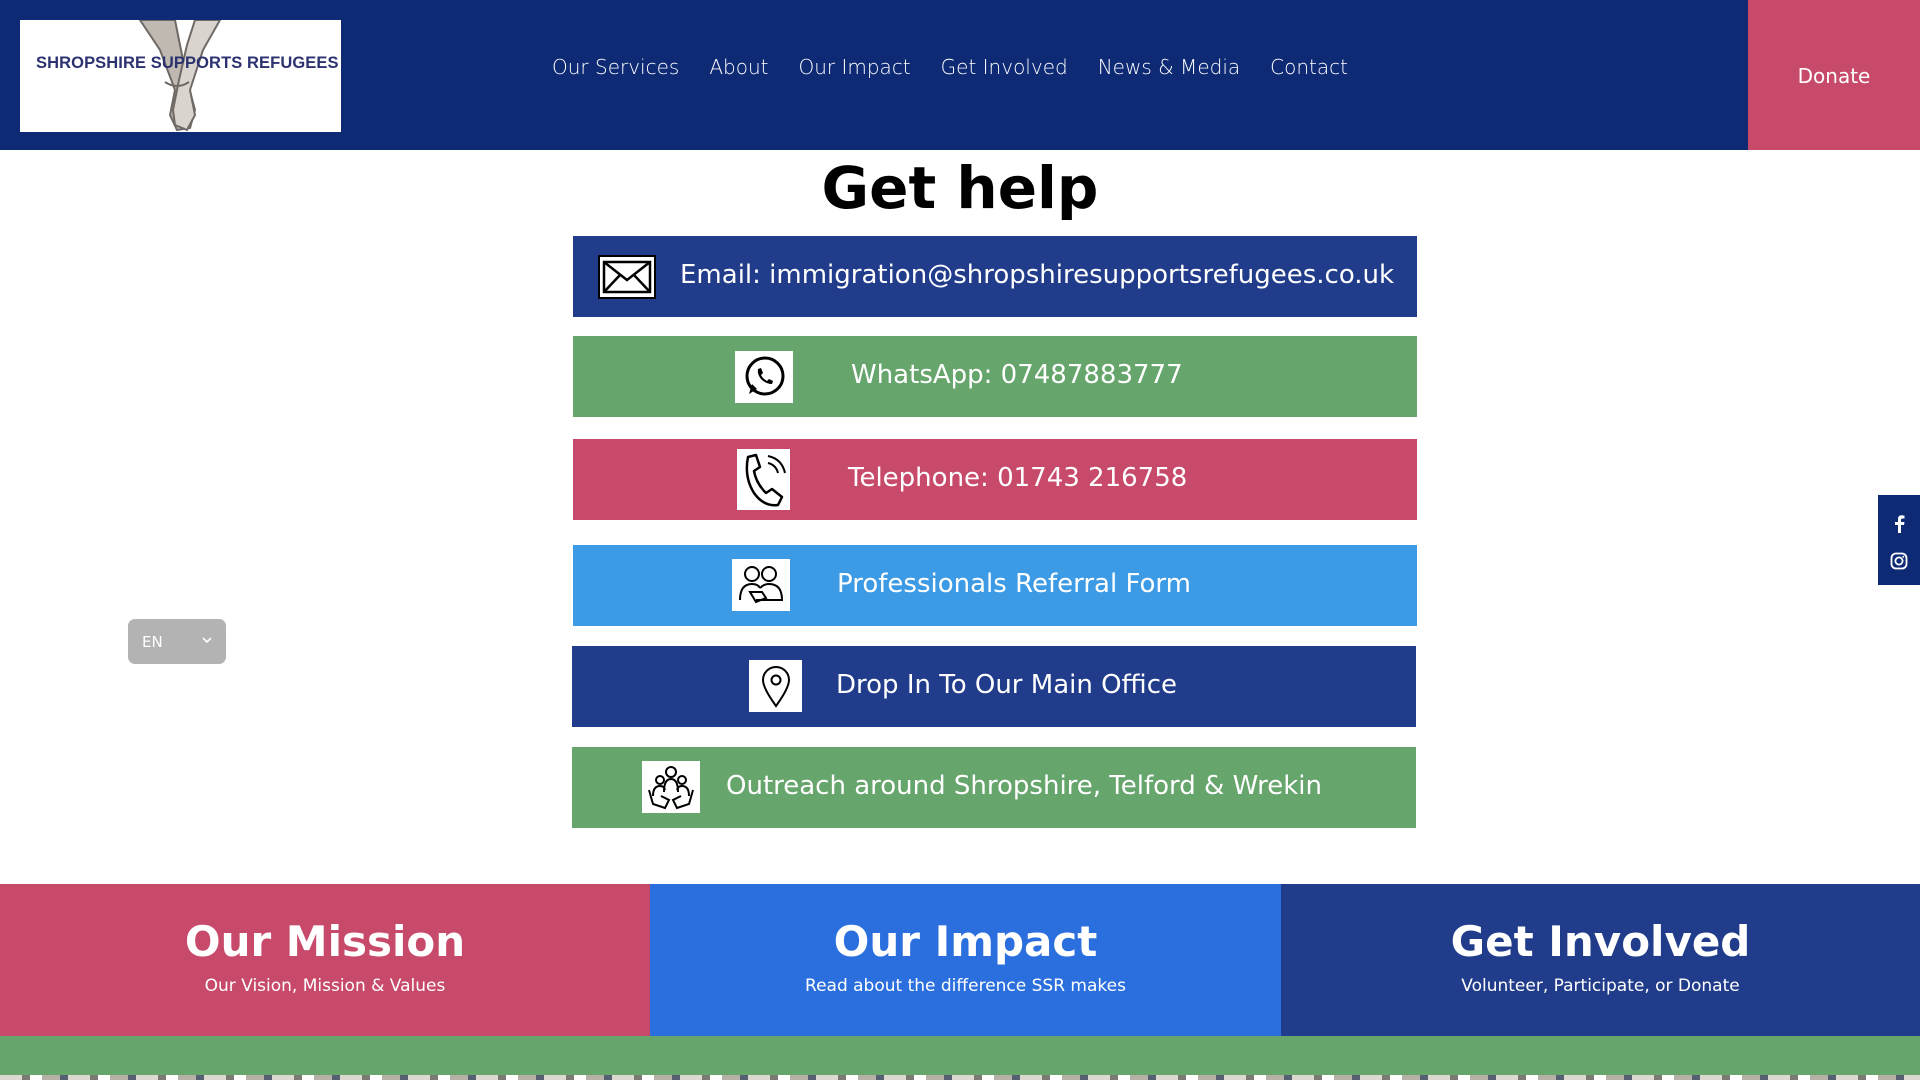 The width and height of the screenshot is (1920, 1080). Describe the element at coordinates (627, 277) in the screenshot. I see `envelope-icon` at that location.